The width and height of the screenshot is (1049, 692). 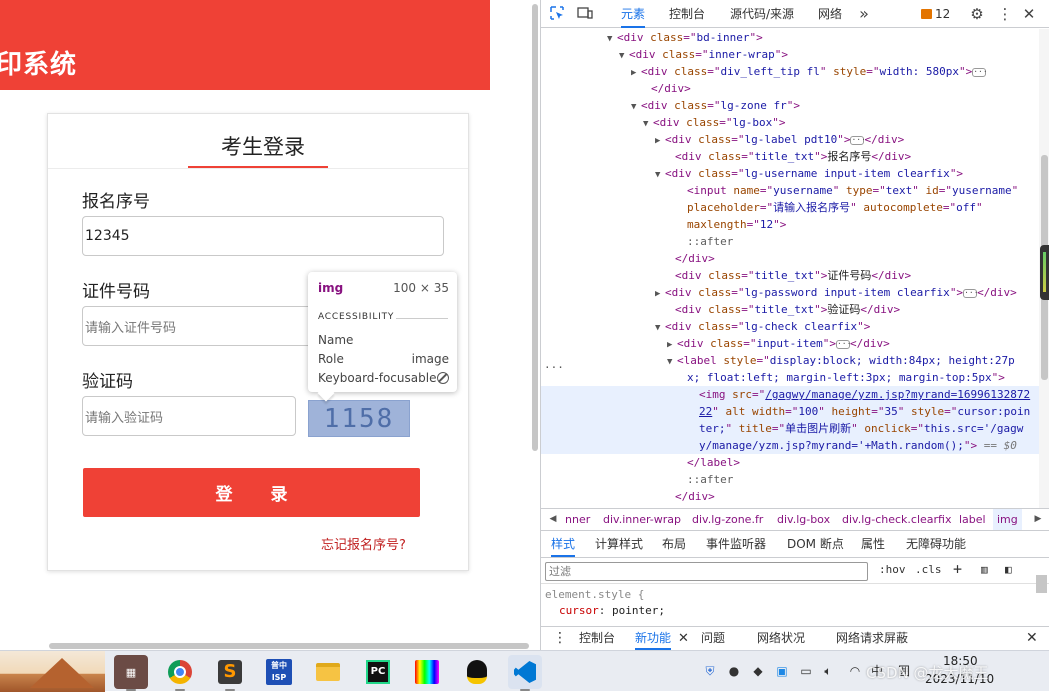 What do you see at coordinates (230, 673) in the screenshot?
I see `sublime-text-icon: S` at bounding box center [230, 673].